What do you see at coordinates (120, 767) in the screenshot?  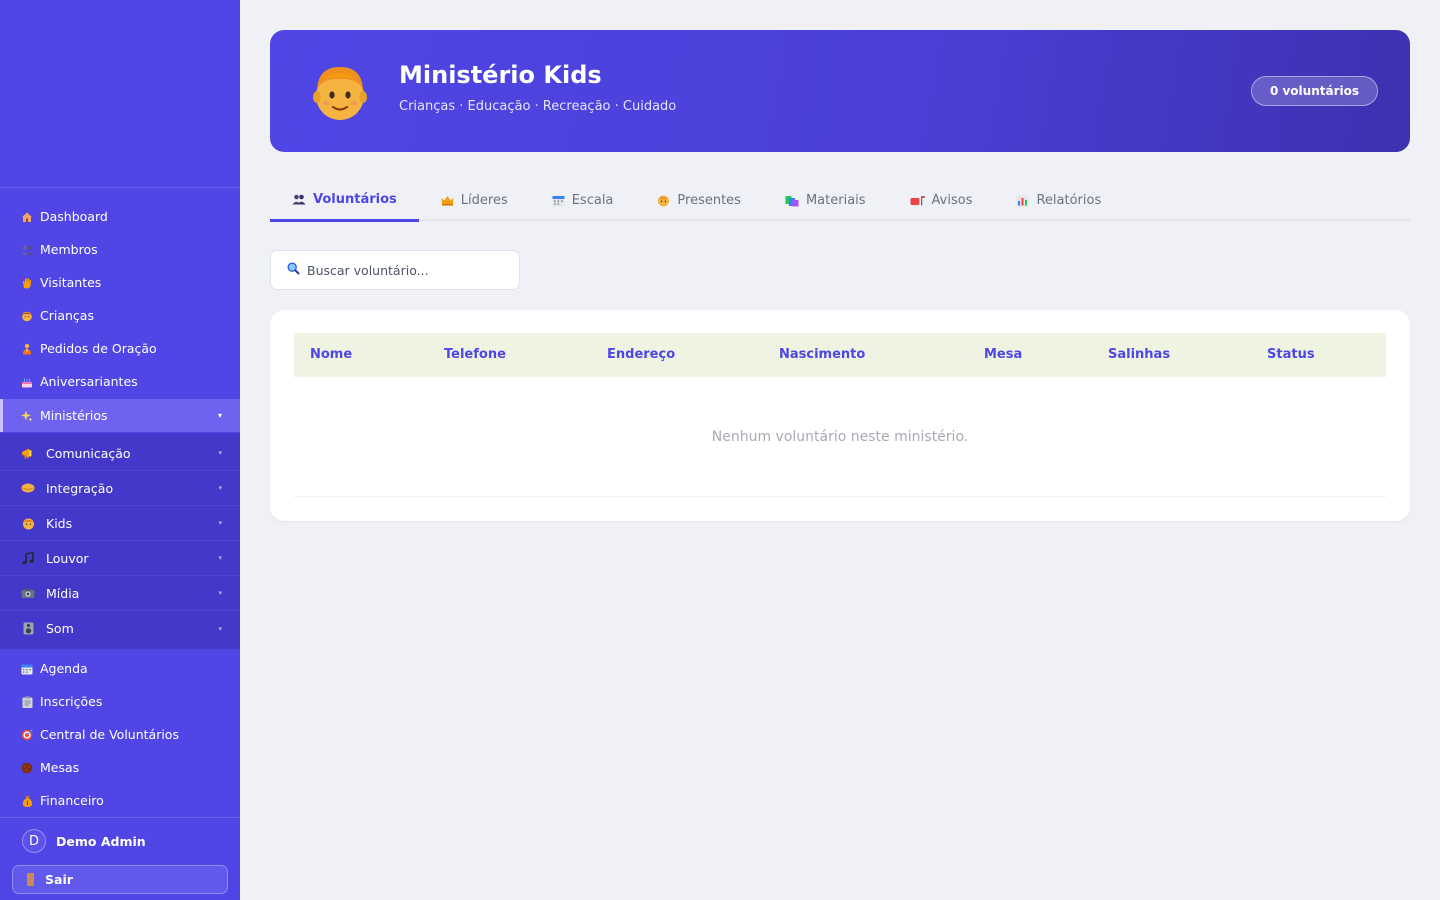 I see `sidebar-item-mesas: Mesas` at bounding box center [120, 767].